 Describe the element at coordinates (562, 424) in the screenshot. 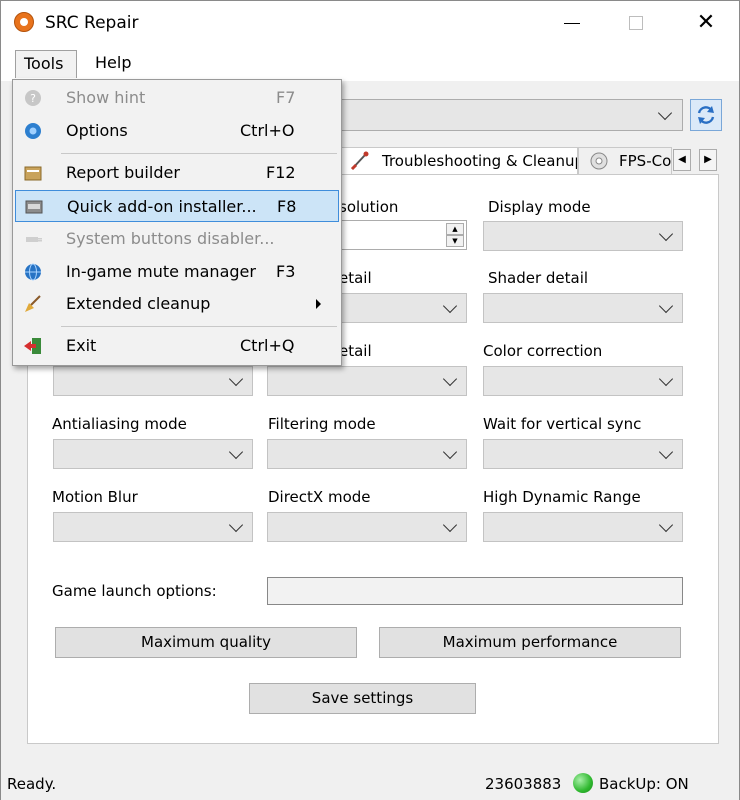

I see `vsync-label: Wait for vertical sync` at that location.